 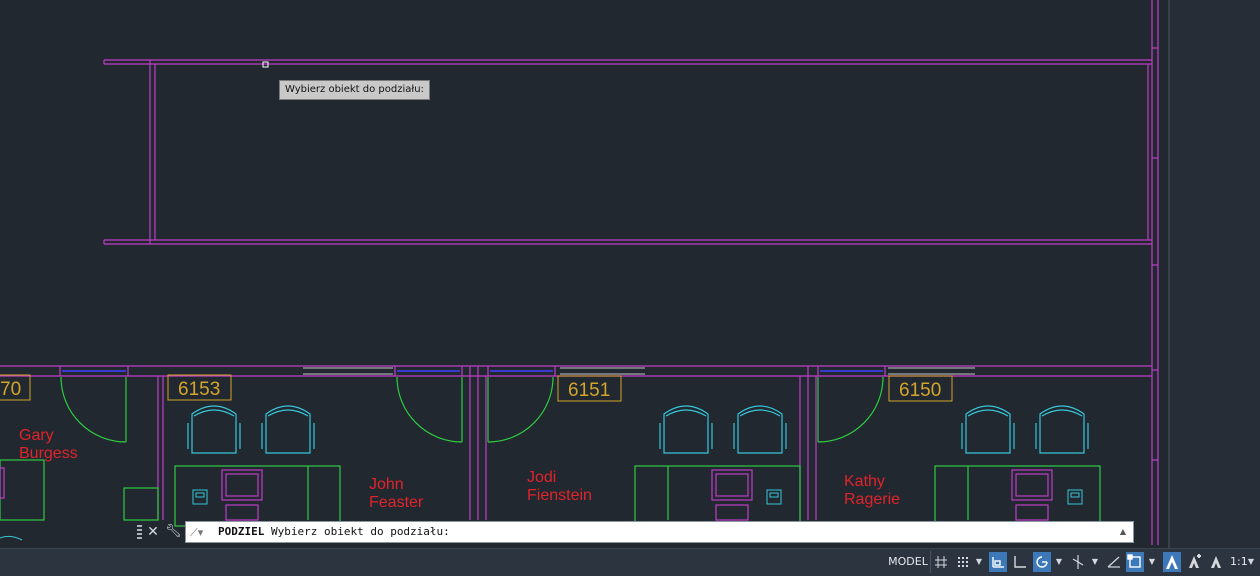 I want to click on chairs, so click(x=638, y=429).